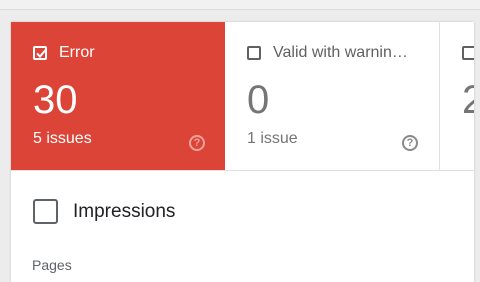 This screenshot has height=282, width=480. I want to click on valid-card: 2, so click(457, 96).